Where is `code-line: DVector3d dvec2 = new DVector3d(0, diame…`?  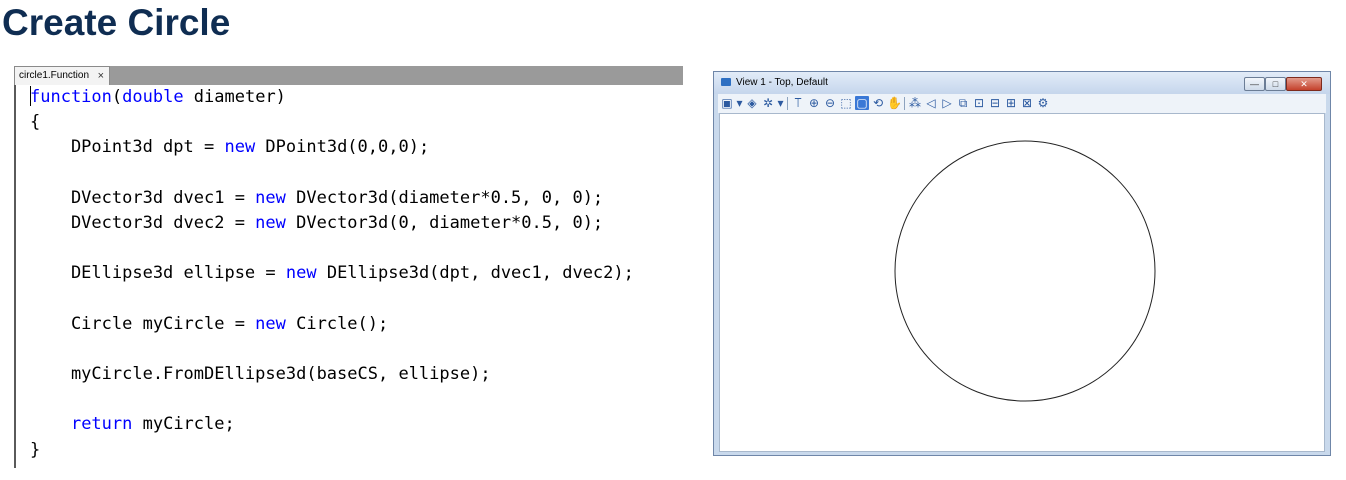
code-line: DVector3d dvec2 = new DVector3d(0, diame… is located at coordinates (332, 223).